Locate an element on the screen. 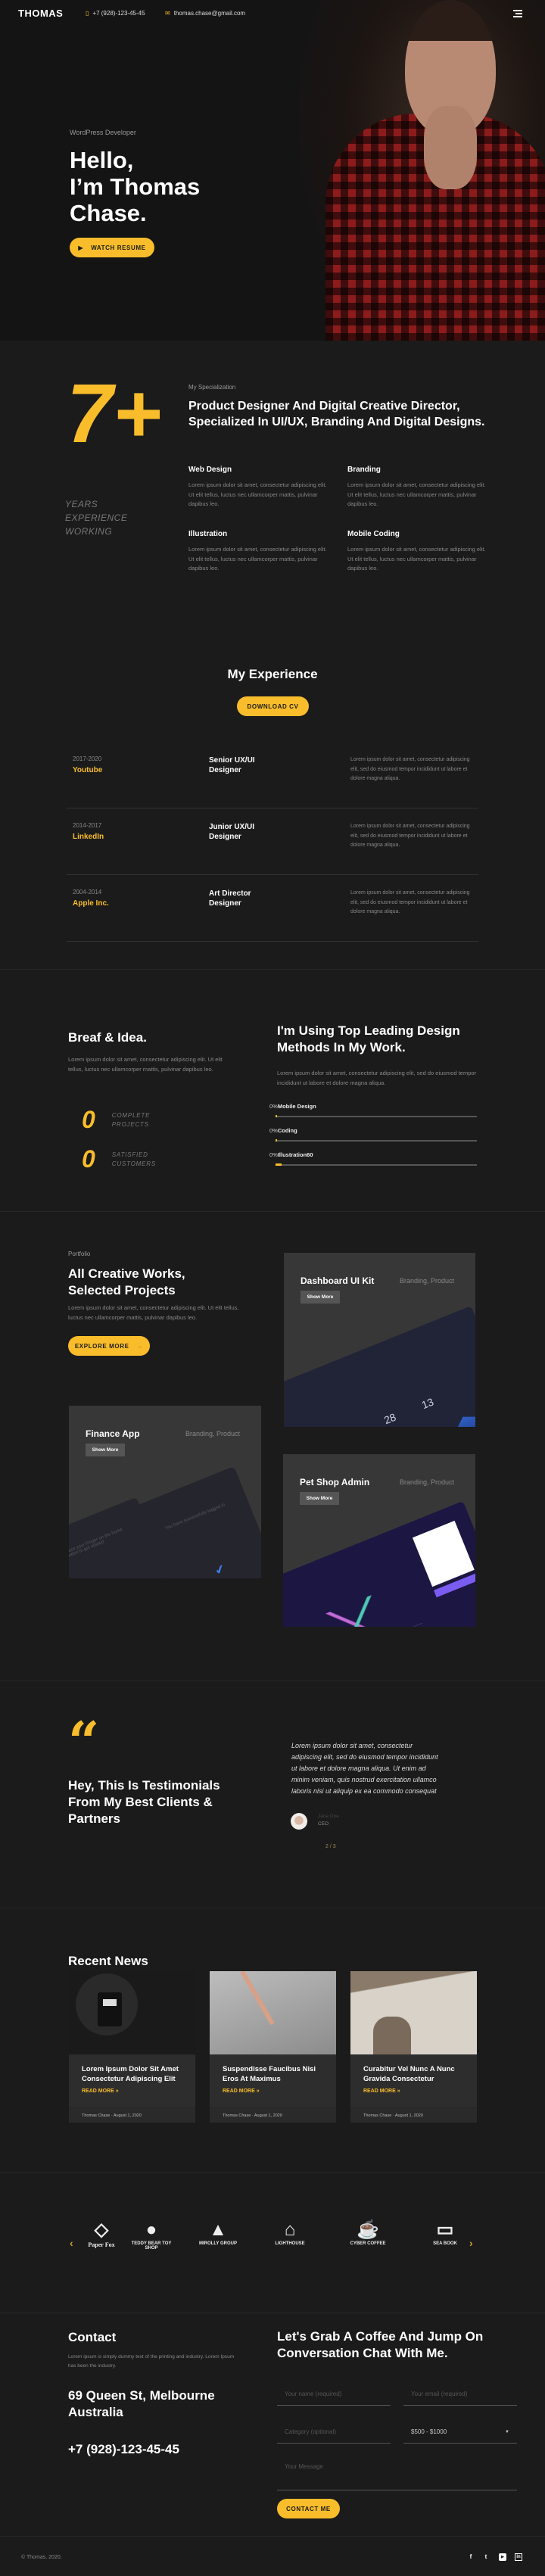  youtube-icon: ▶ is located at coordinates (503, 2557).